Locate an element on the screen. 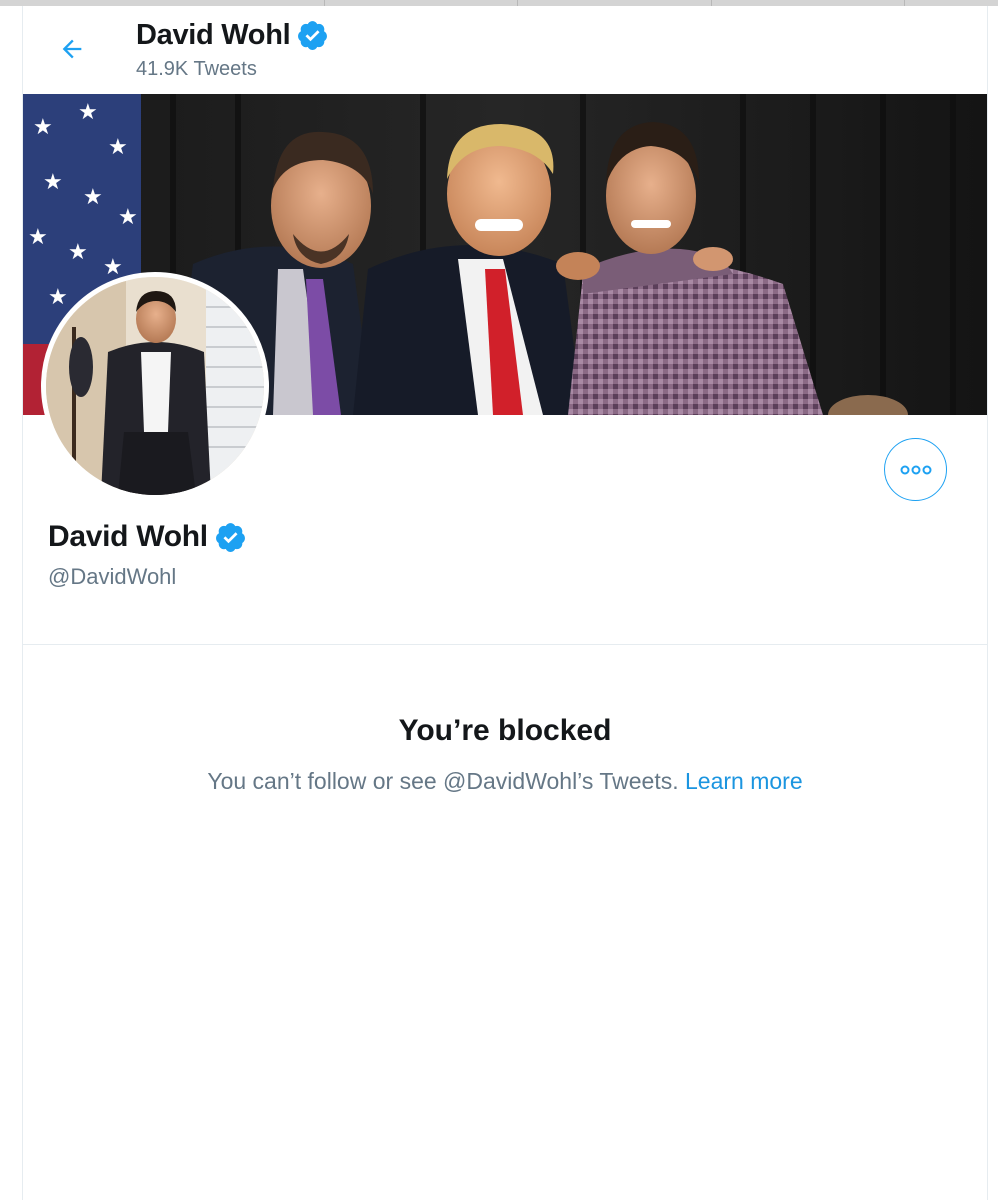 Image resolution: width=998 pixels, height=1200 pixels. section-divider is located at coordinates (505, 644).